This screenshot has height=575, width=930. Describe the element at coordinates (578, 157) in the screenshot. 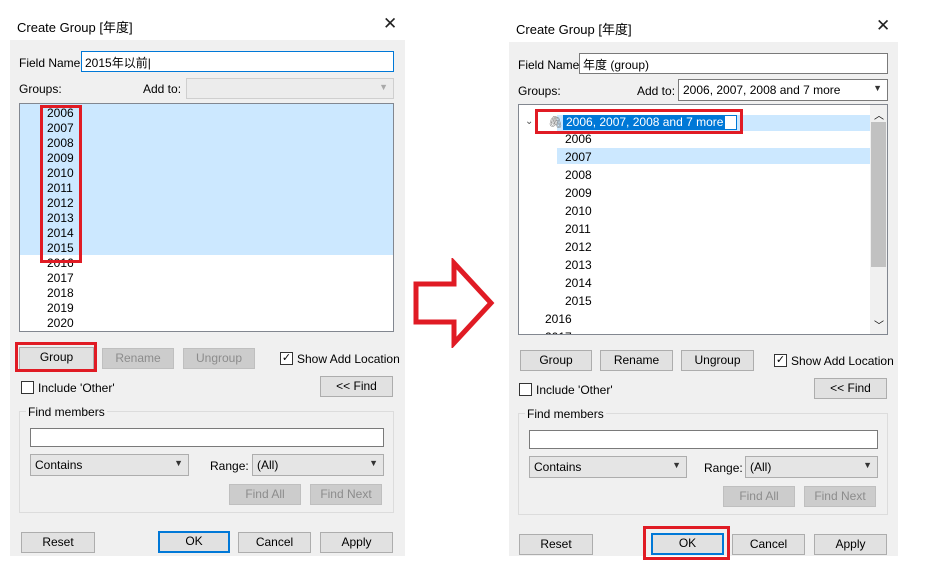

I see `tree-child-item: 2007` at that location.